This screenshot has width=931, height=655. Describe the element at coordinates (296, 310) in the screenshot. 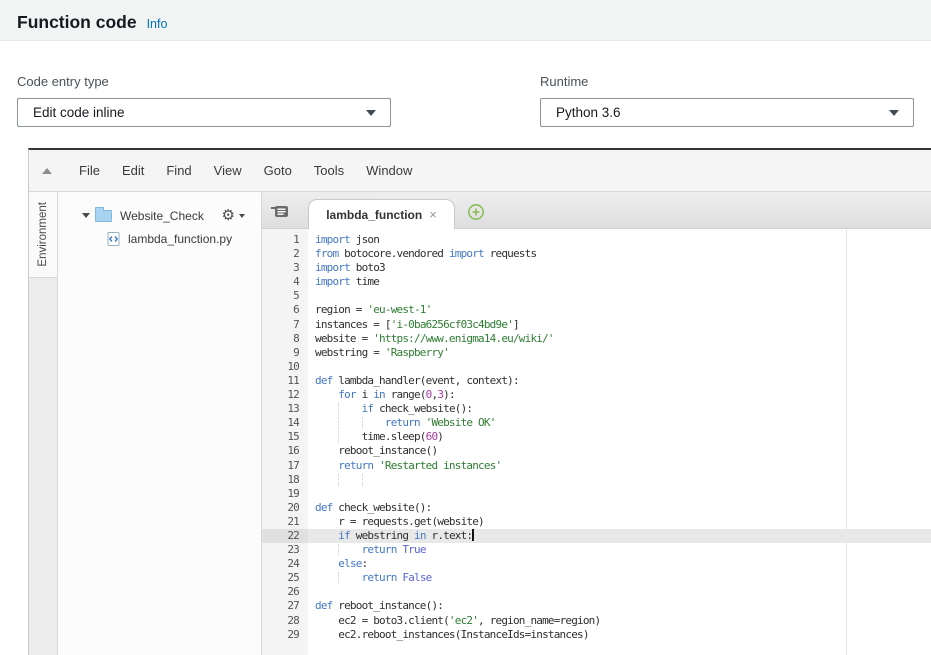

I see `line-number: 6` at that location.